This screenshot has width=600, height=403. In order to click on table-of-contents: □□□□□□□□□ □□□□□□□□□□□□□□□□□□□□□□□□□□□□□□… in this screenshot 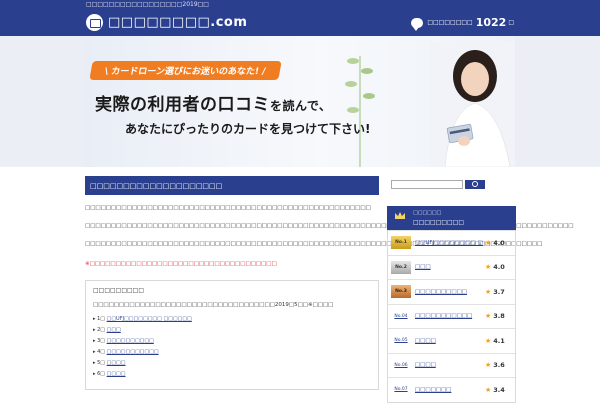, I will do `click(232, 335)`.